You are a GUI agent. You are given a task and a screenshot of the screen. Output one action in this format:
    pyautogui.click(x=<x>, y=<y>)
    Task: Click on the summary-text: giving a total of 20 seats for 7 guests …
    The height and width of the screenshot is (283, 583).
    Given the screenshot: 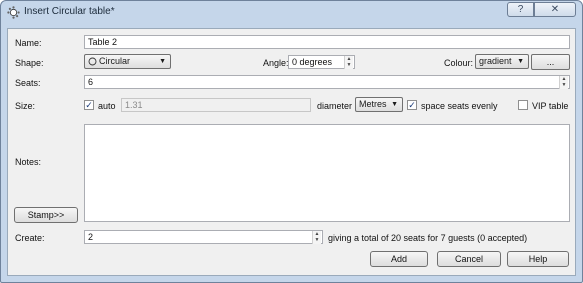 What is the action you would take?
    pyautogui.click(x=428, y=238)
    